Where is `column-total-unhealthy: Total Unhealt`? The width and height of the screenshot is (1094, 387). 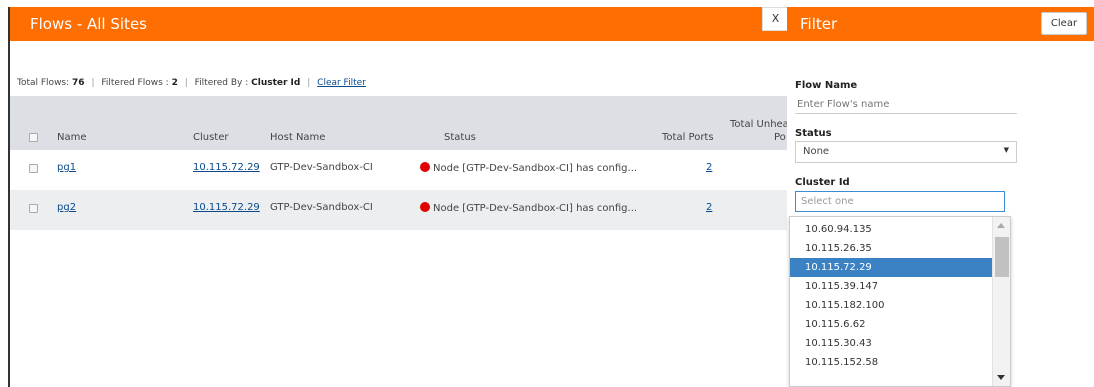
column-total-unhealthy: Total Unhealt is located at coordinates (763, 124).